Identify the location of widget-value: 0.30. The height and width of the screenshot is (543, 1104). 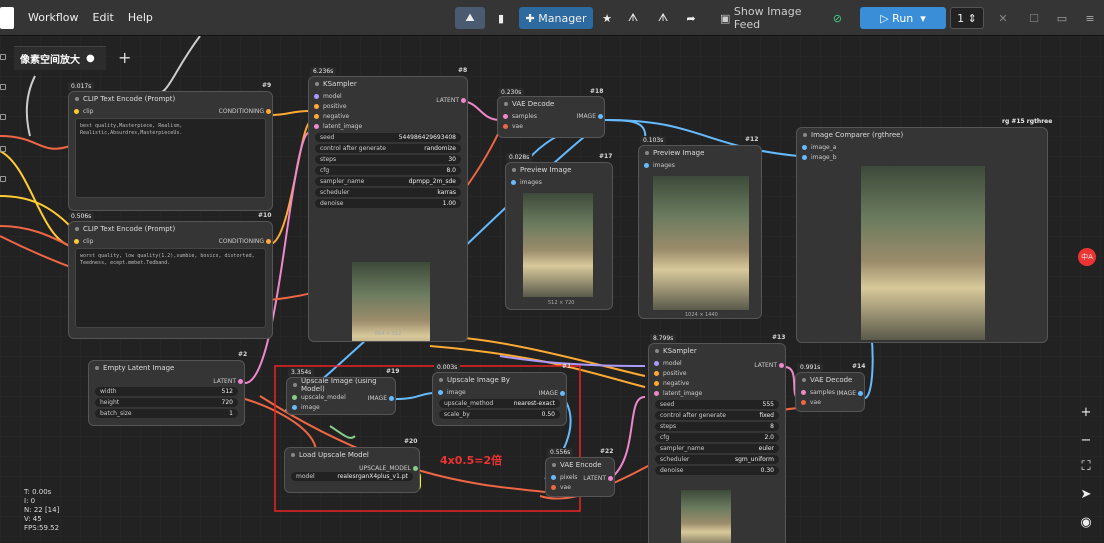
(767, 470).